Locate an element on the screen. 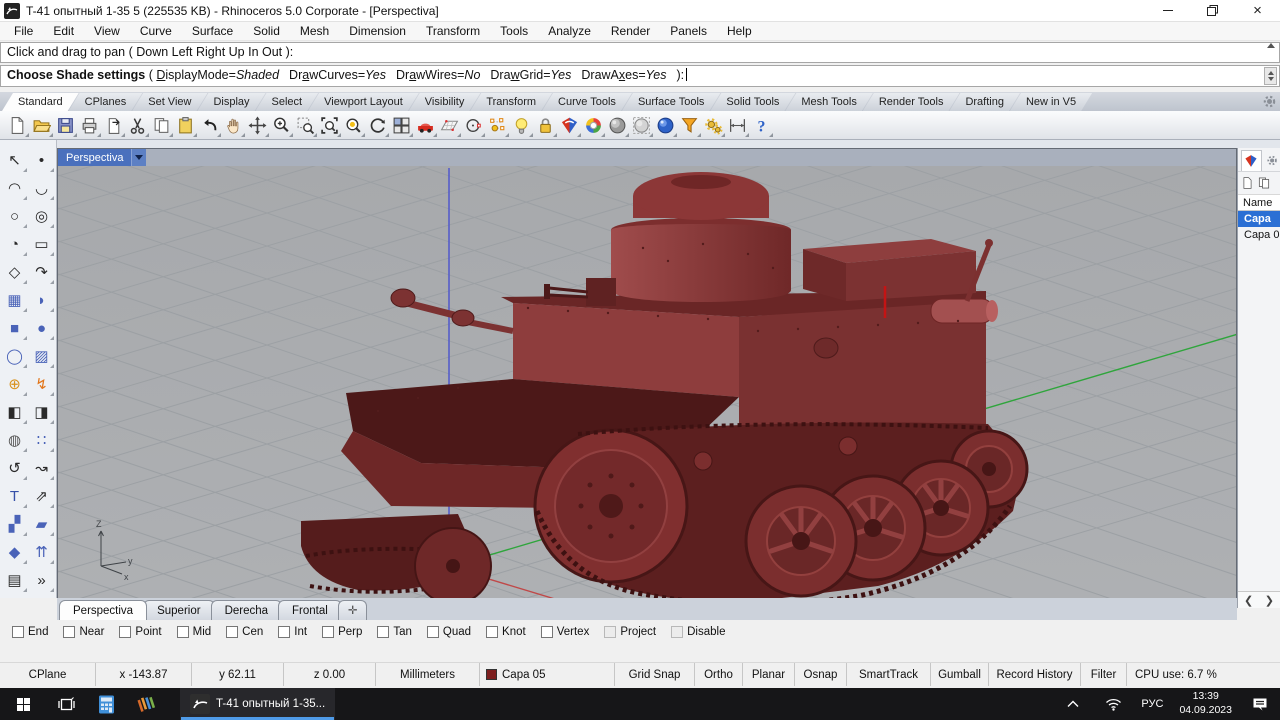 This screenshot has width=1280, height=720. tab-transform: Transform is located at coordinates (511, 102).